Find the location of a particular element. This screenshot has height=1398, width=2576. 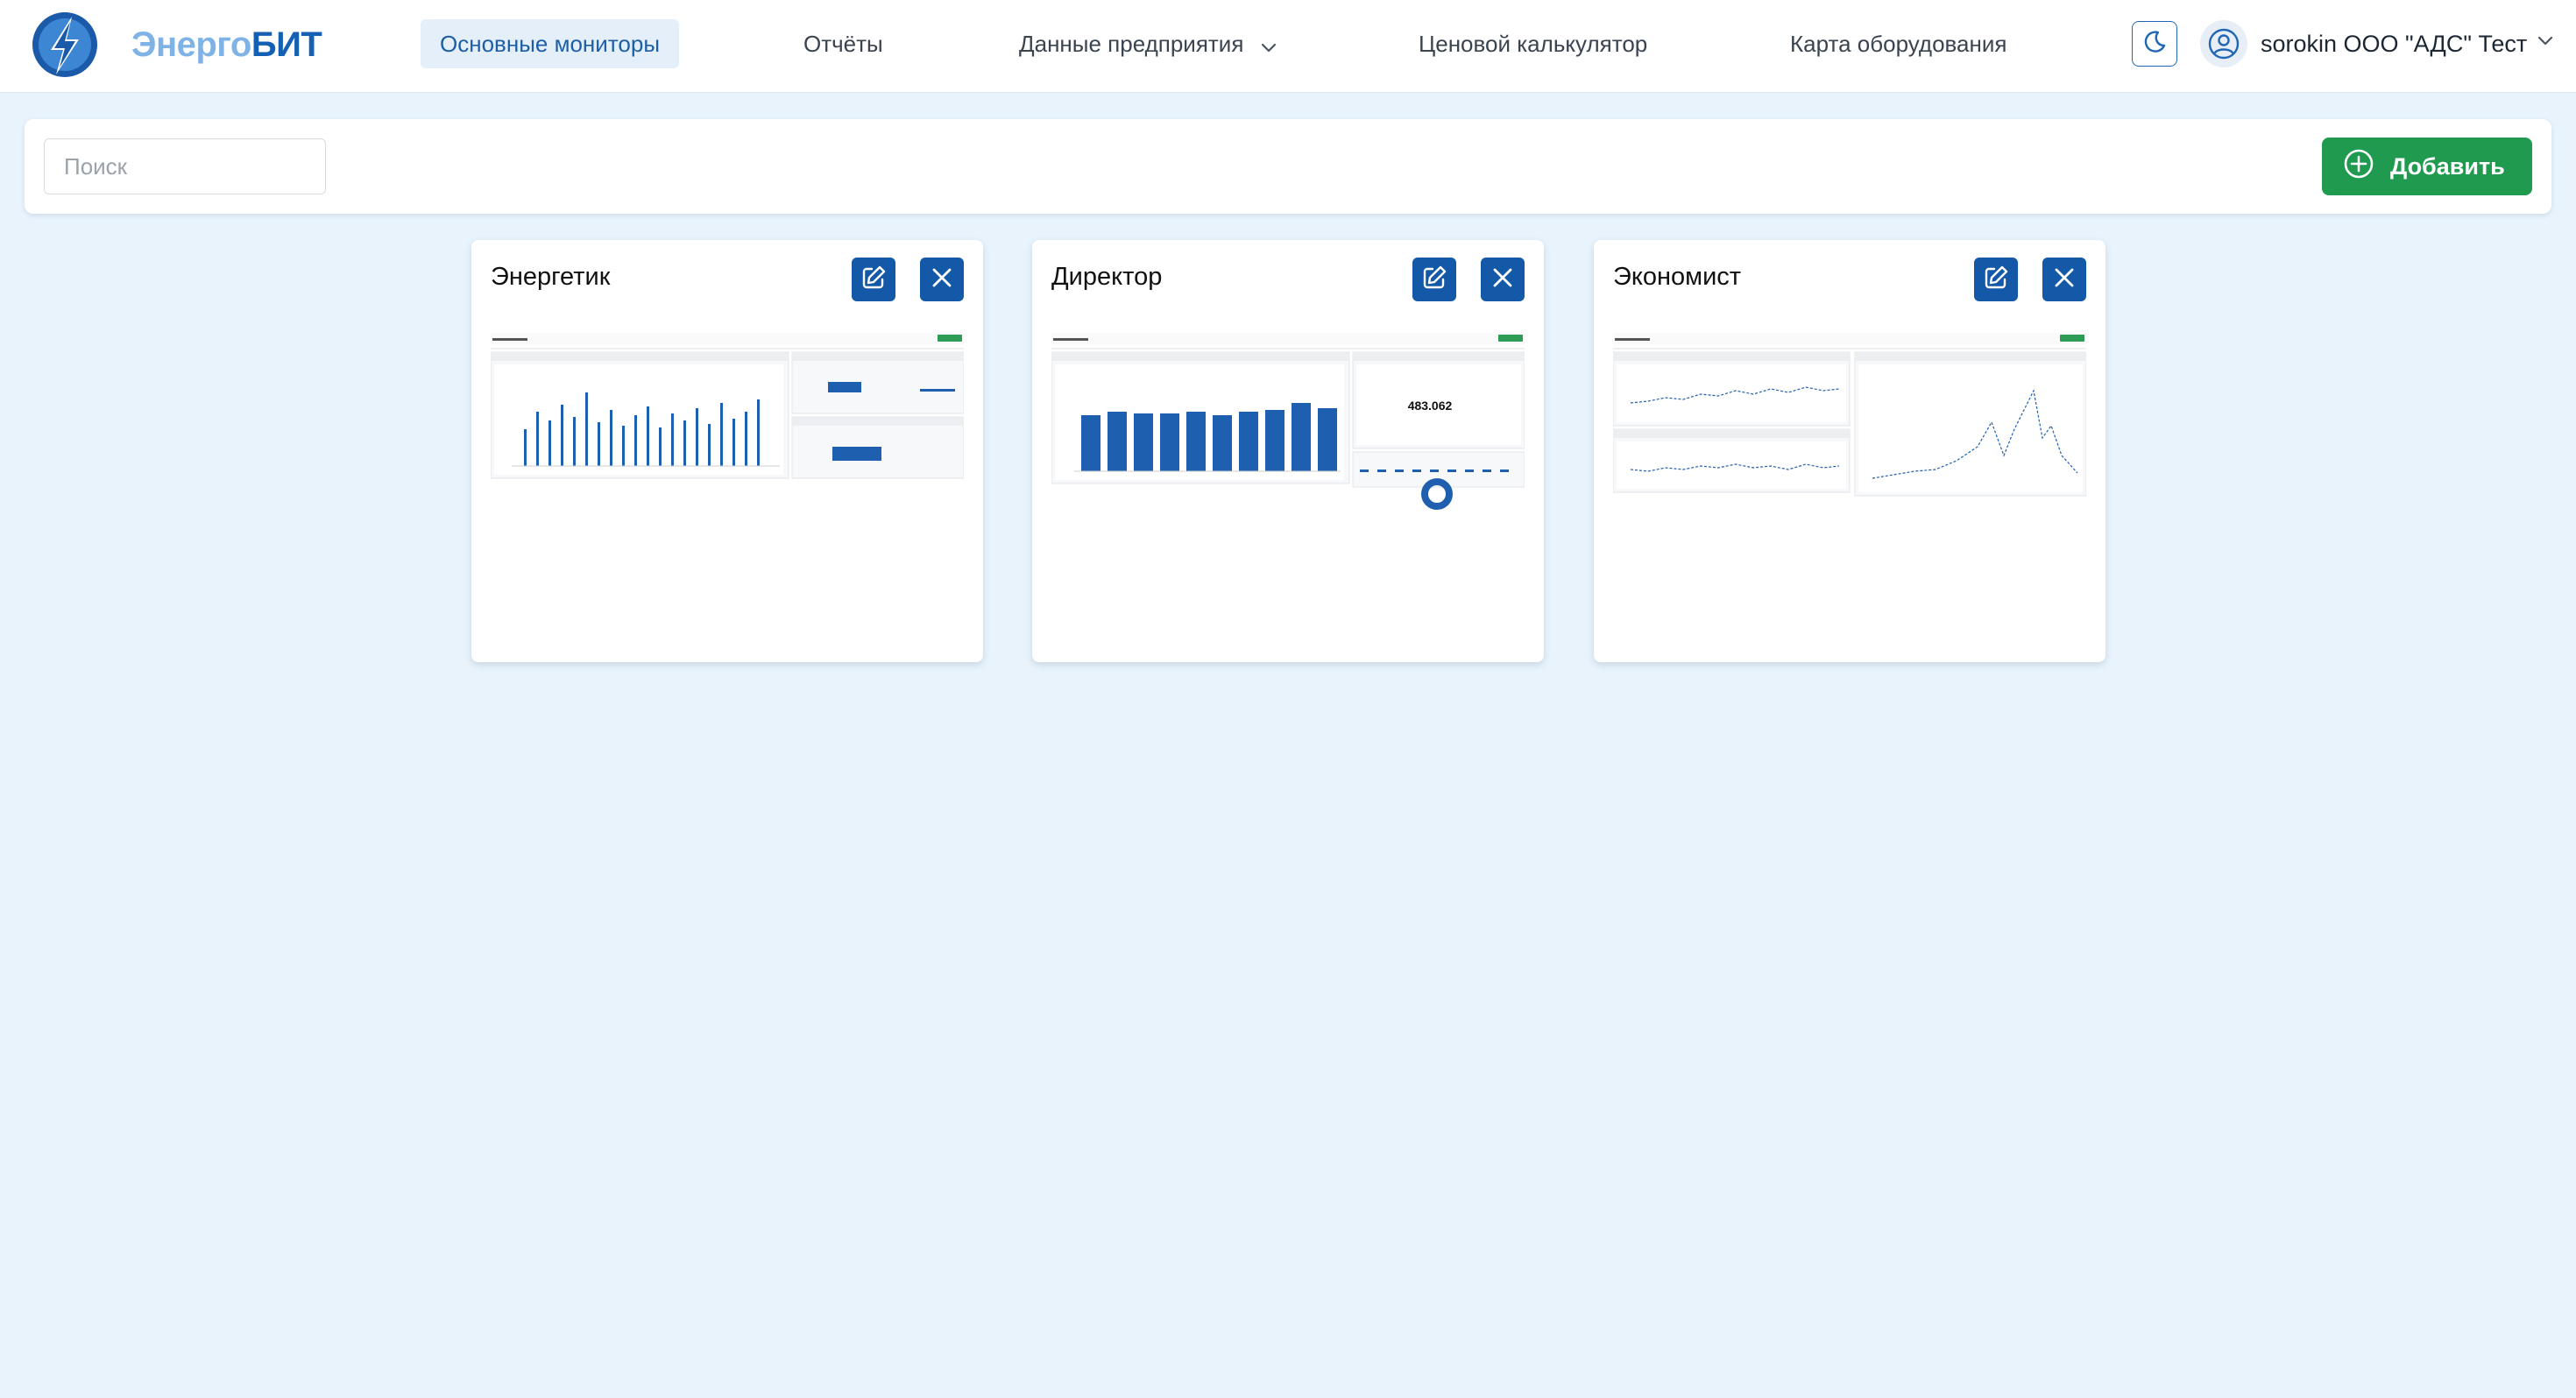

nav-label: Карта оборудования is located at coordinates (1898, 44).